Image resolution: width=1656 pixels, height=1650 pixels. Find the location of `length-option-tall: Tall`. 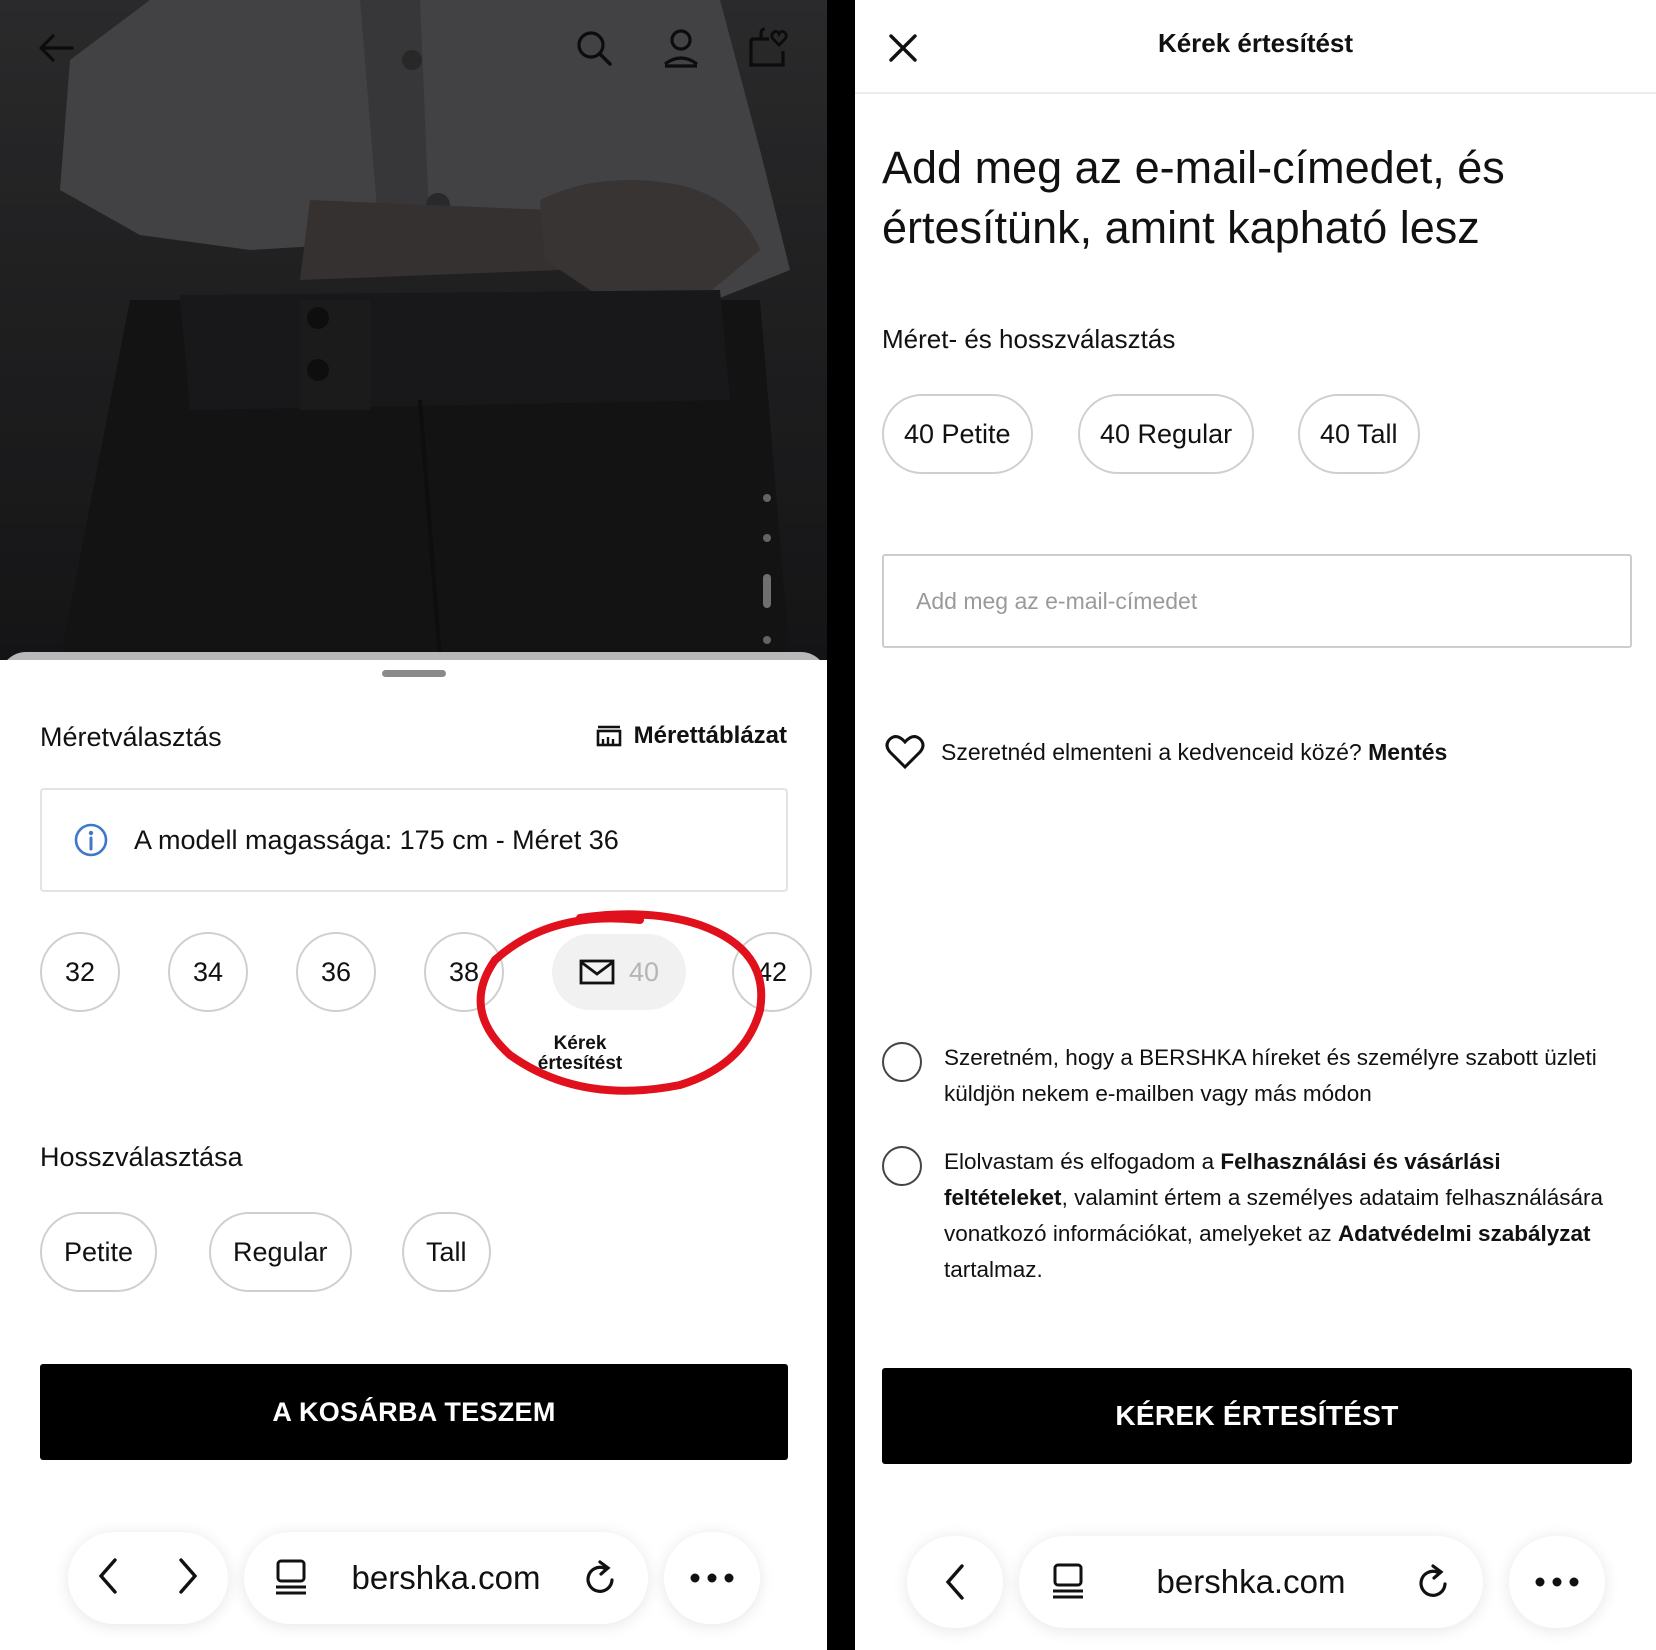

length-option-tall: Tall is located at coordinates (446, 1252).